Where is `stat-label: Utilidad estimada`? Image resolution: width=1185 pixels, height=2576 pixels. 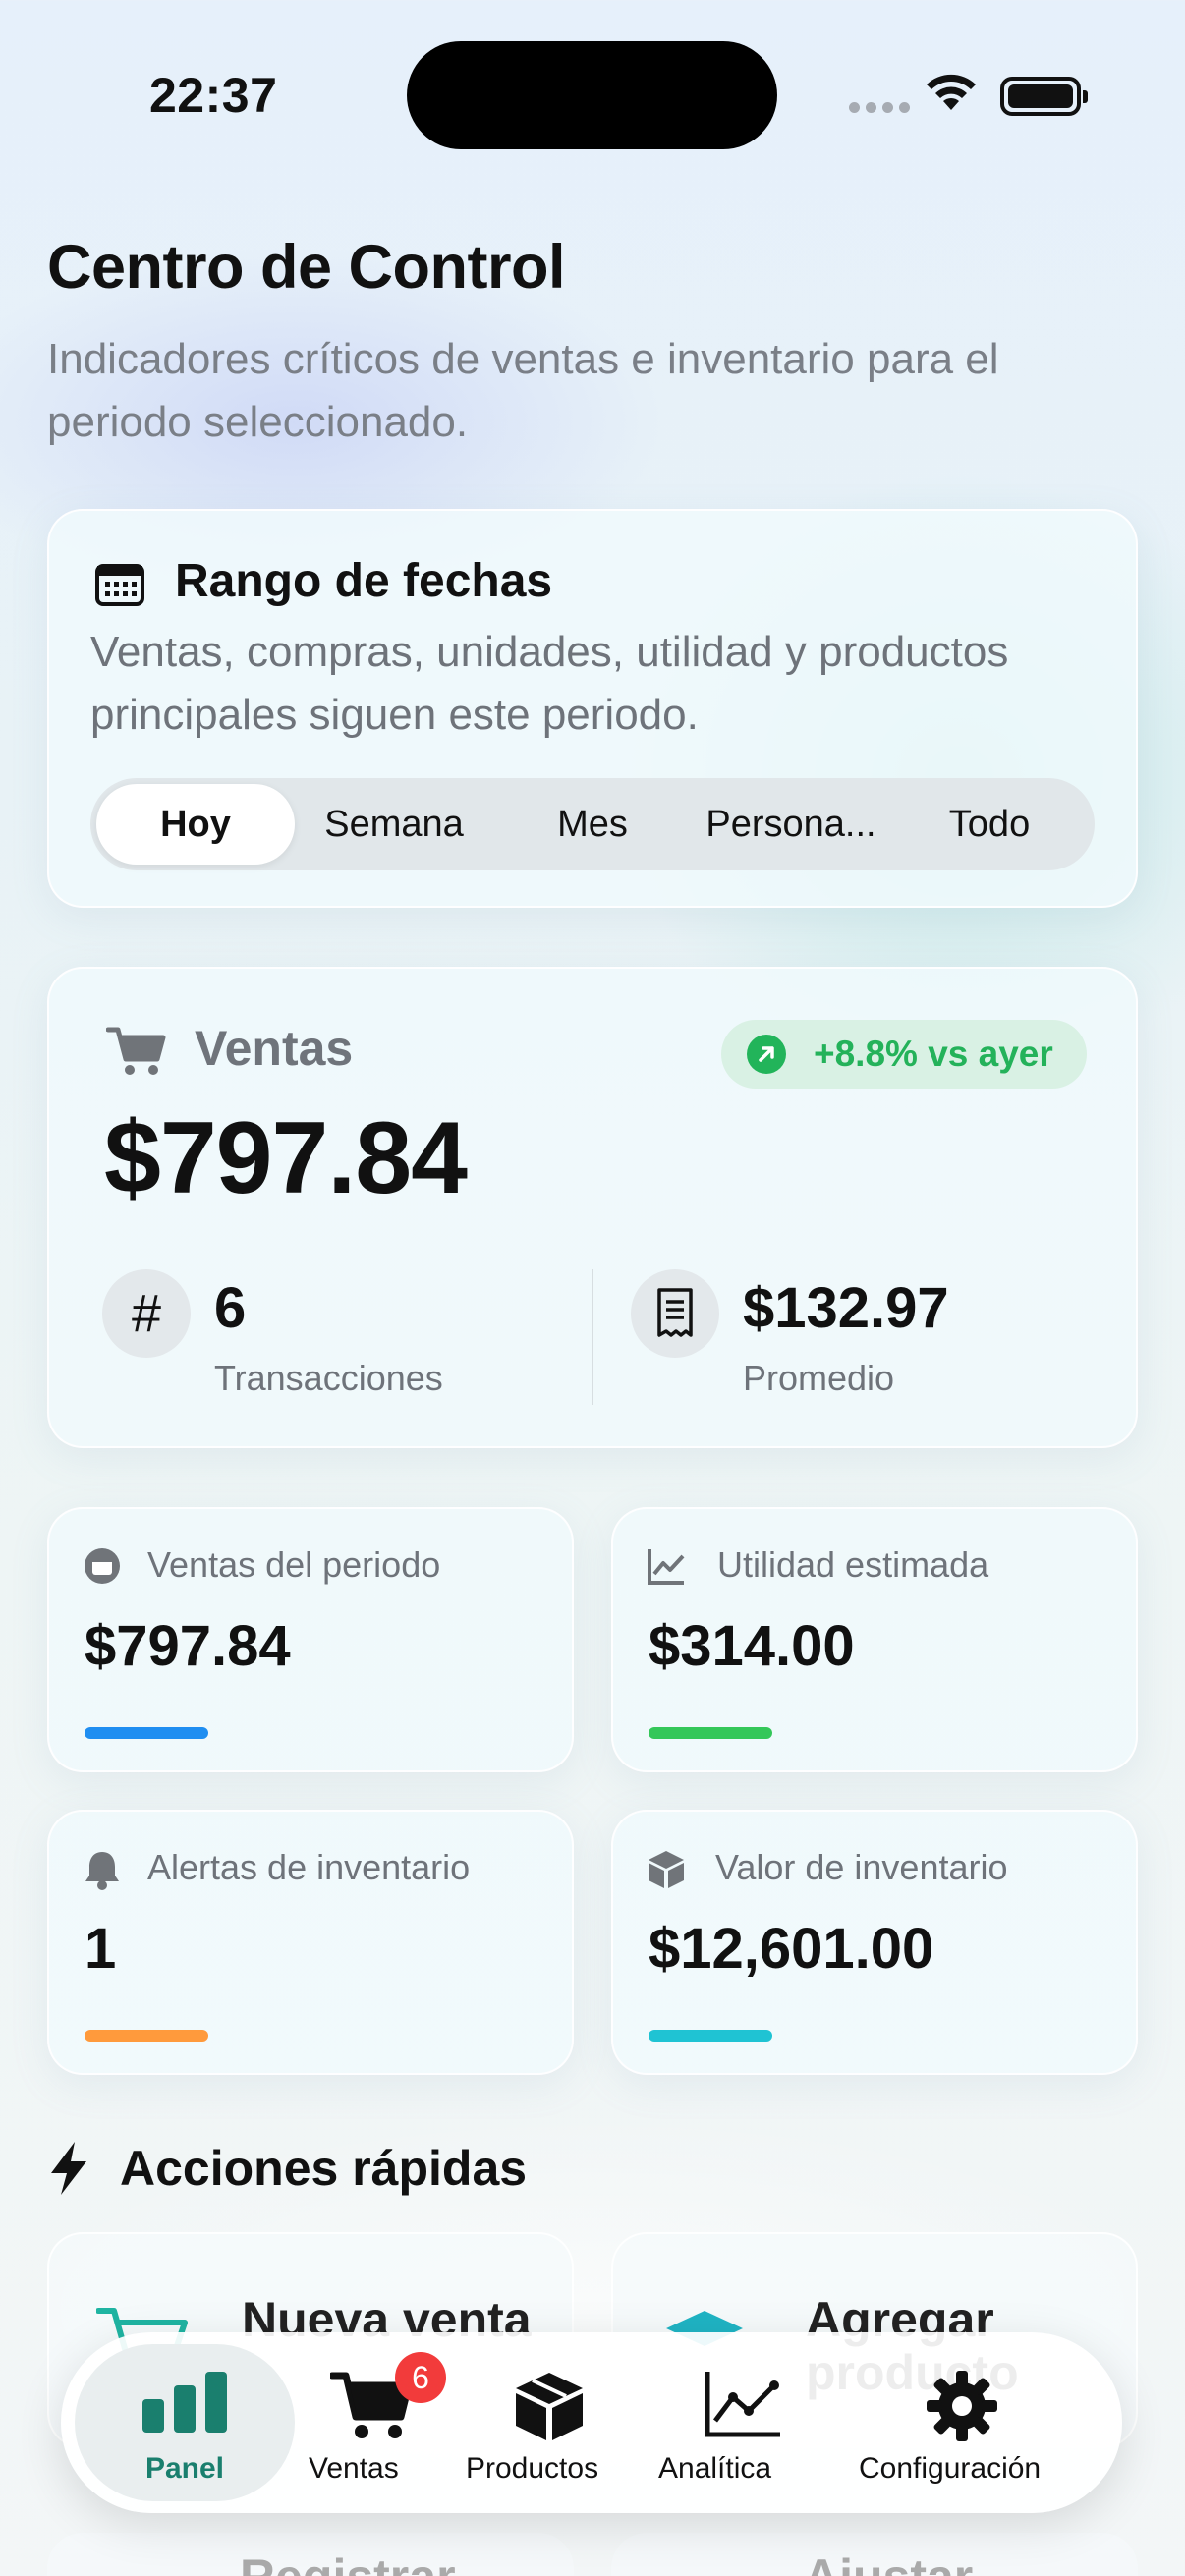 stat-label: Utilidad estimada is located at coordinates (853, 1564).